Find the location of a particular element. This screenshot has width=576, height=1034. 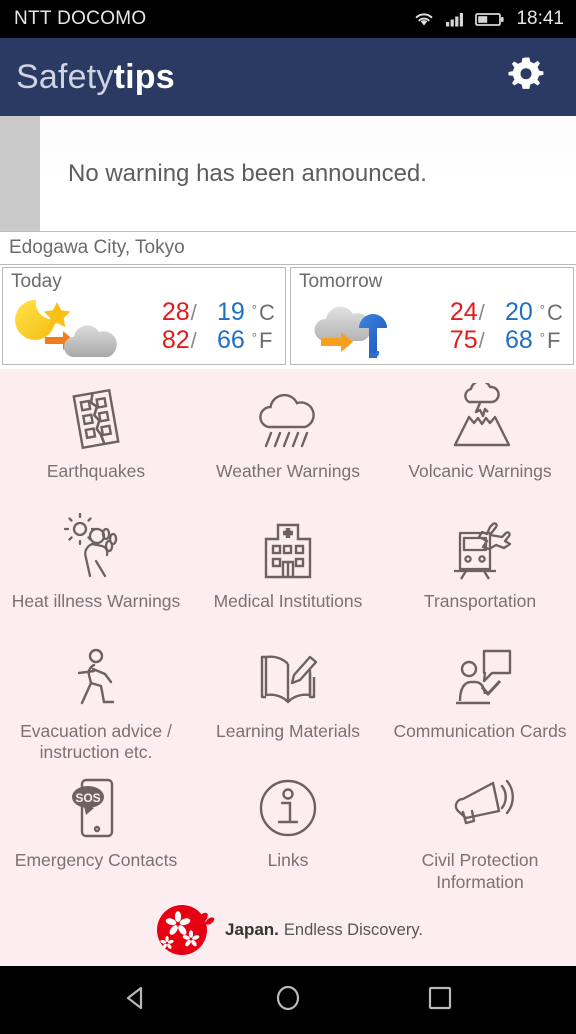

unit-fahrenheit-tomorrow: F is located at coordinates (554, 341).